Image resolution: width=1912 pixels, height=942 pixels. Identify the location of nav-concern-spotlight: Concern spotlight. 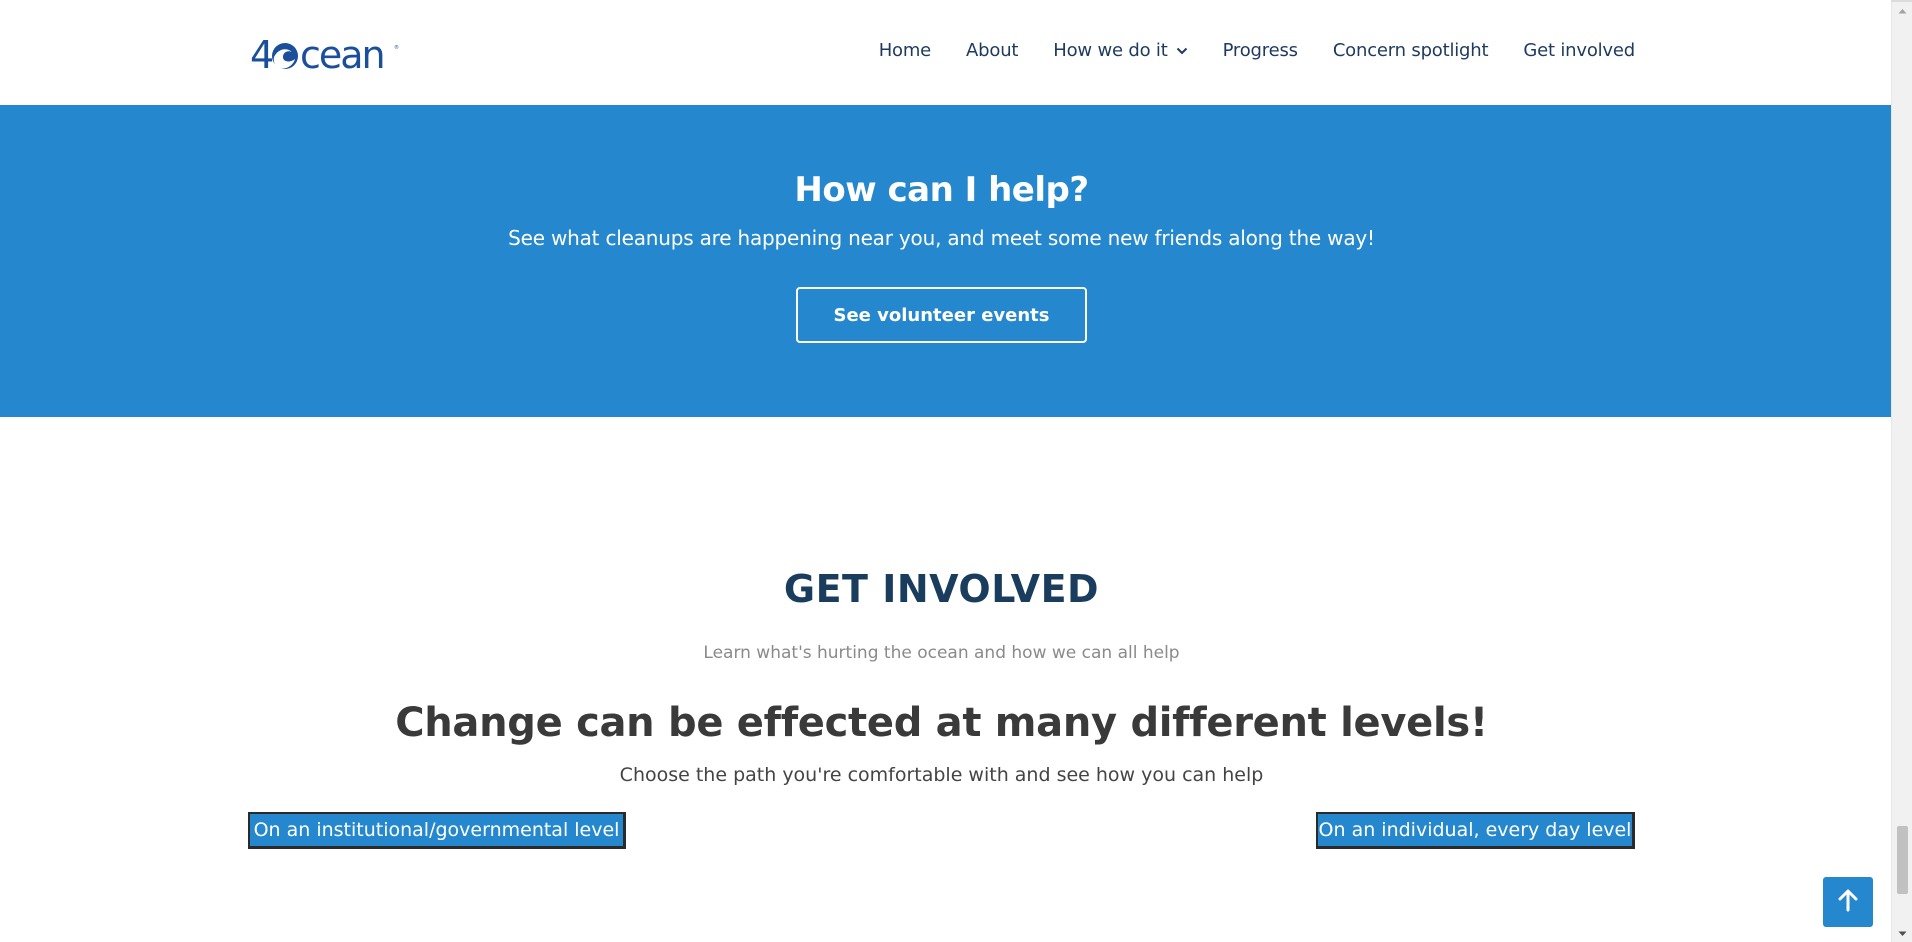
(1411, 50).